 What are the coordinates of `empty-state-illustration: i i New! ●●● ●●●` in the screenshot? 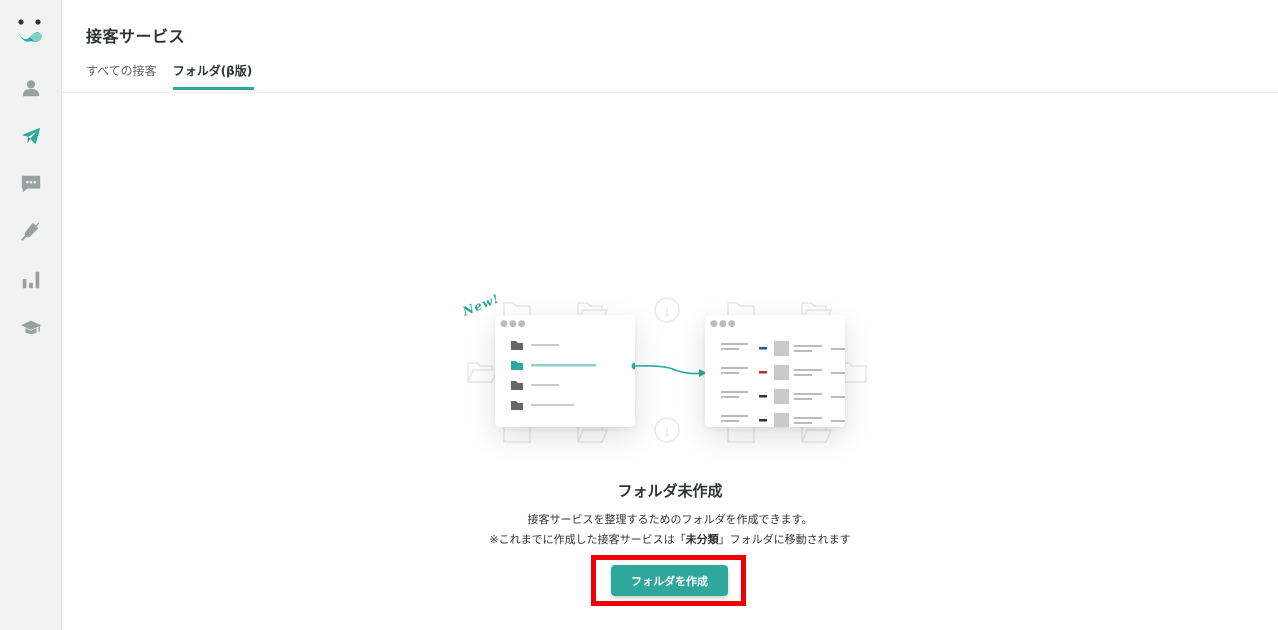 It's located at (670, 375).